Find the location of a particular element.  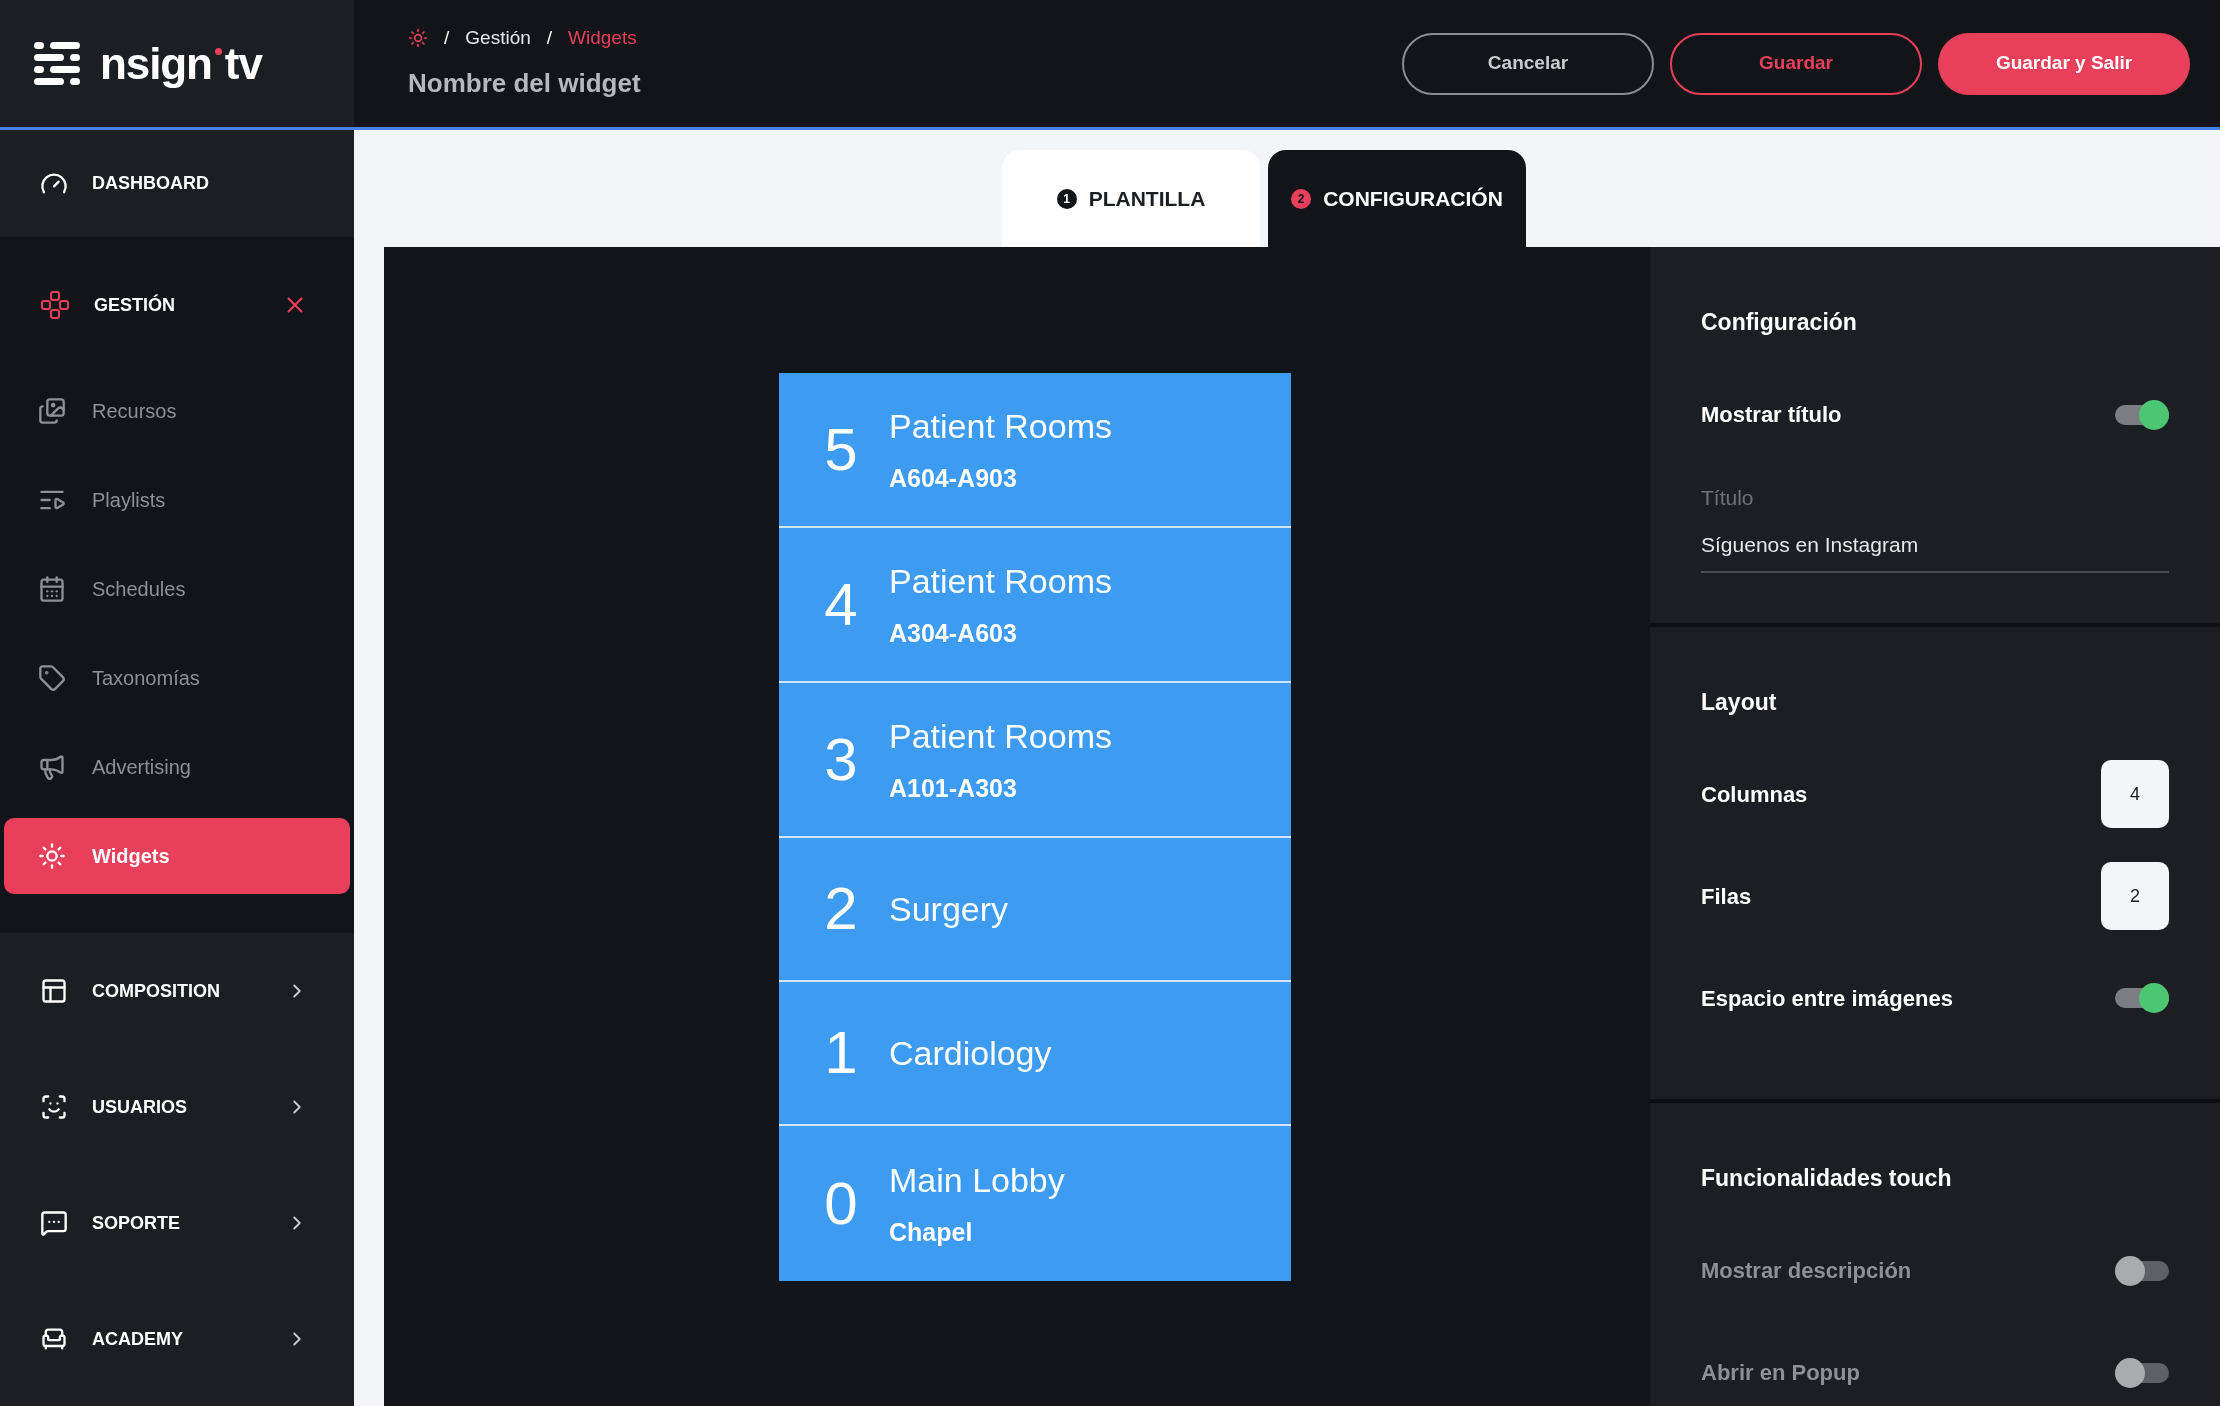

directory-subtitle: A604-A903 is located at coordinates (953, 479).